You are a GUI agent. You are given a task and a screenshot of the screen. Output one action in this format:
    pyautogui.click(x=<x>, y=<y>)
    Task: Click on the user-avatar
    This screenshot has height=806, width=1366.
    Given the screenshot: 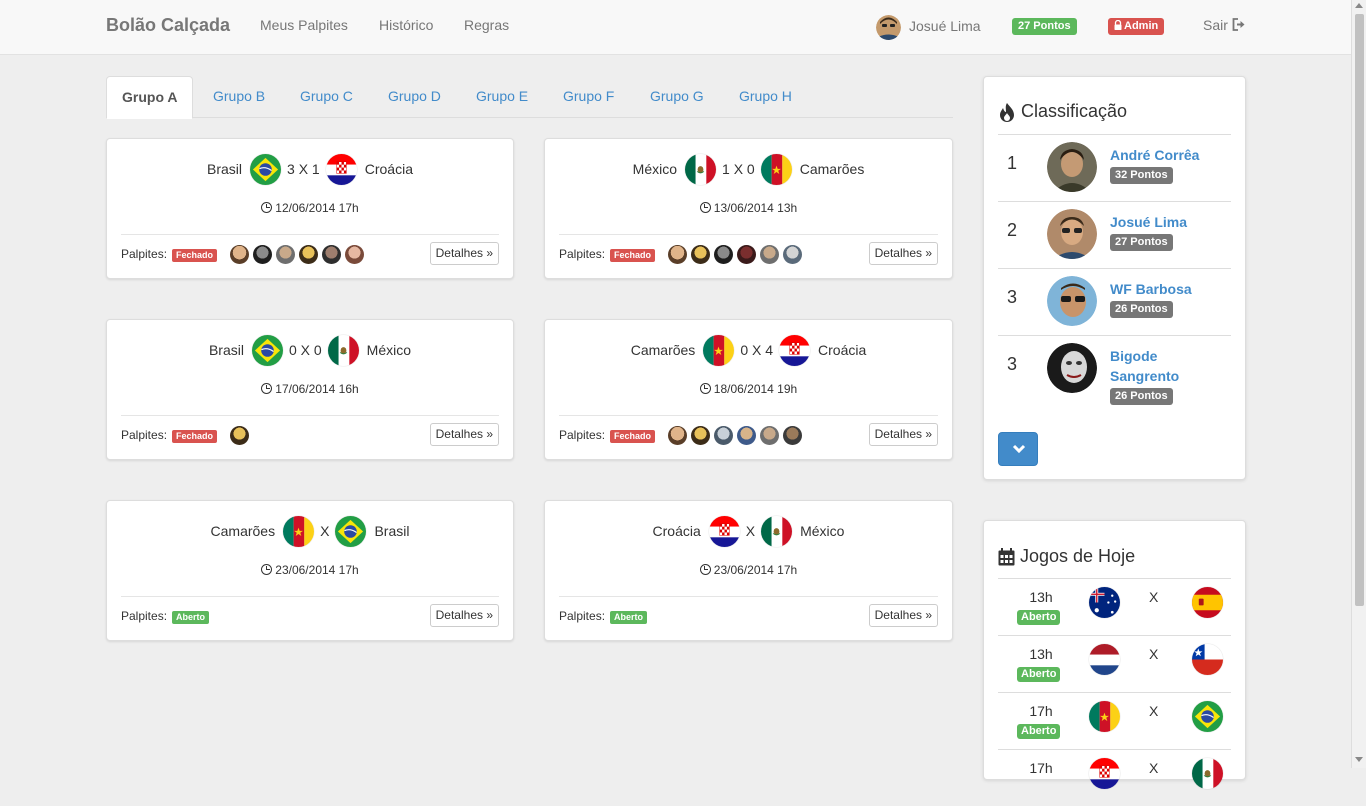 What is the action you would take?
    pyautogui.click(x=888, y=27)
    